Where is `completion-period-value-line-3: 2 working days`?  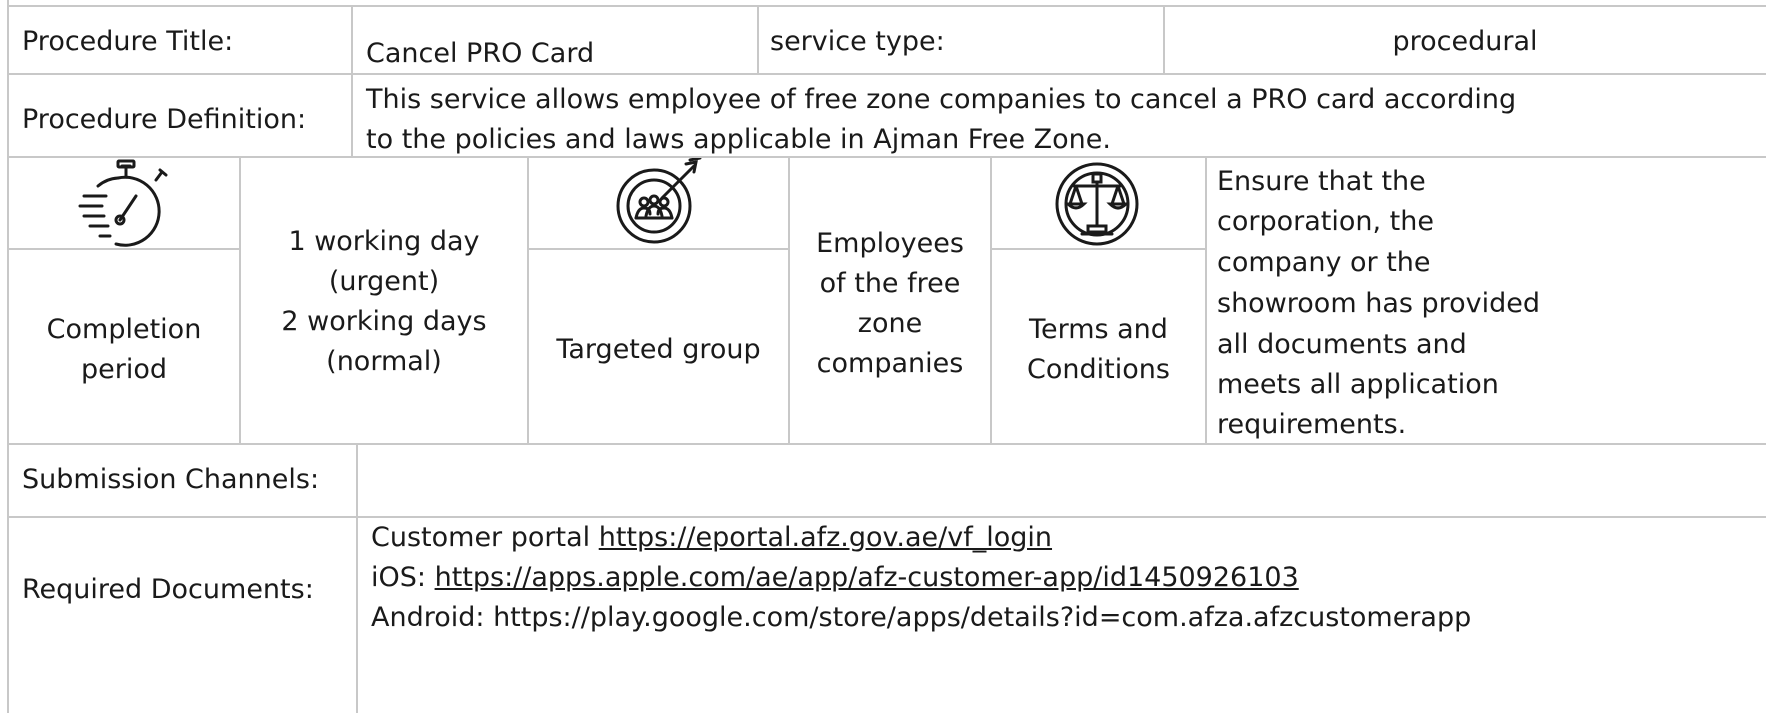
completion-period-value-line-3: 2 working days is located at coordinates (384, 321).